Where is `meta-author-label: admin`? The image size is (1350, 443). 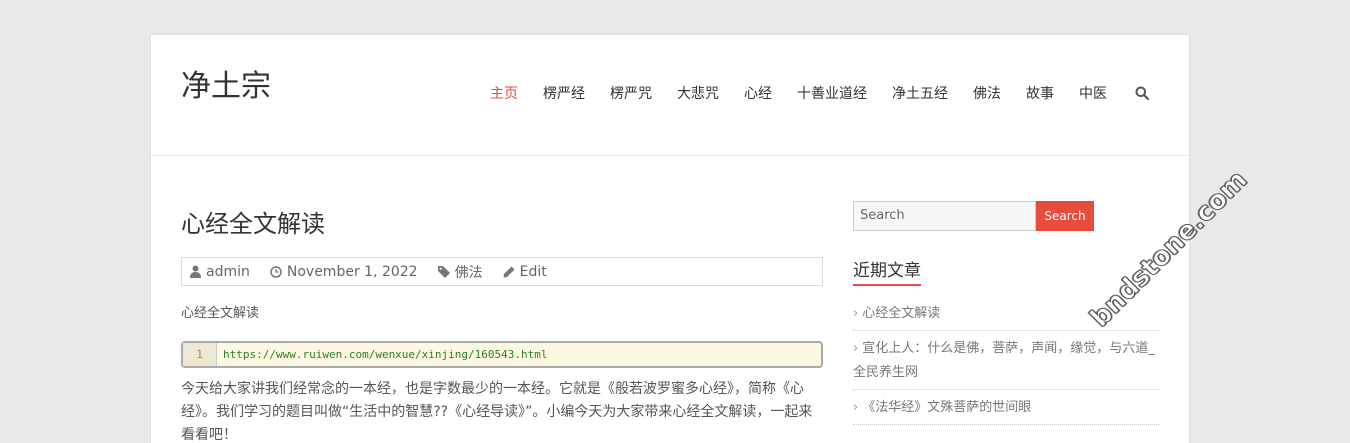 meta-author-label: admin is located at coordinates (228, 271).